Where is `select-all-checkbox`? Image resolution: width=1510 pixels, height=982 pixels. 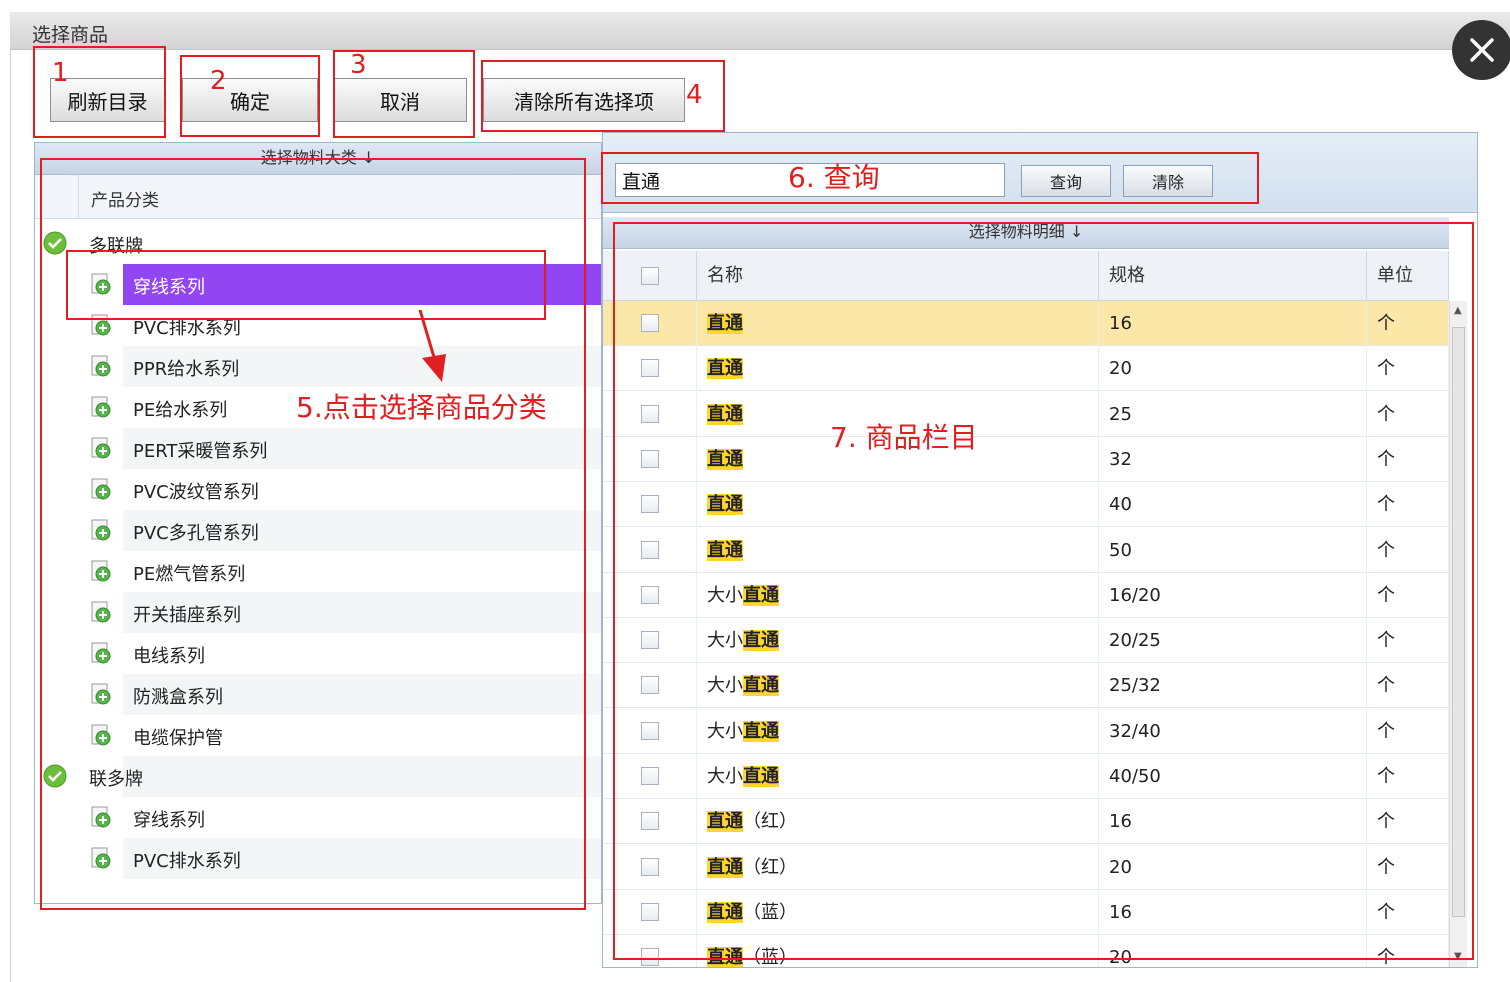
select-all-checkbox is located at coordinates (650, 276).